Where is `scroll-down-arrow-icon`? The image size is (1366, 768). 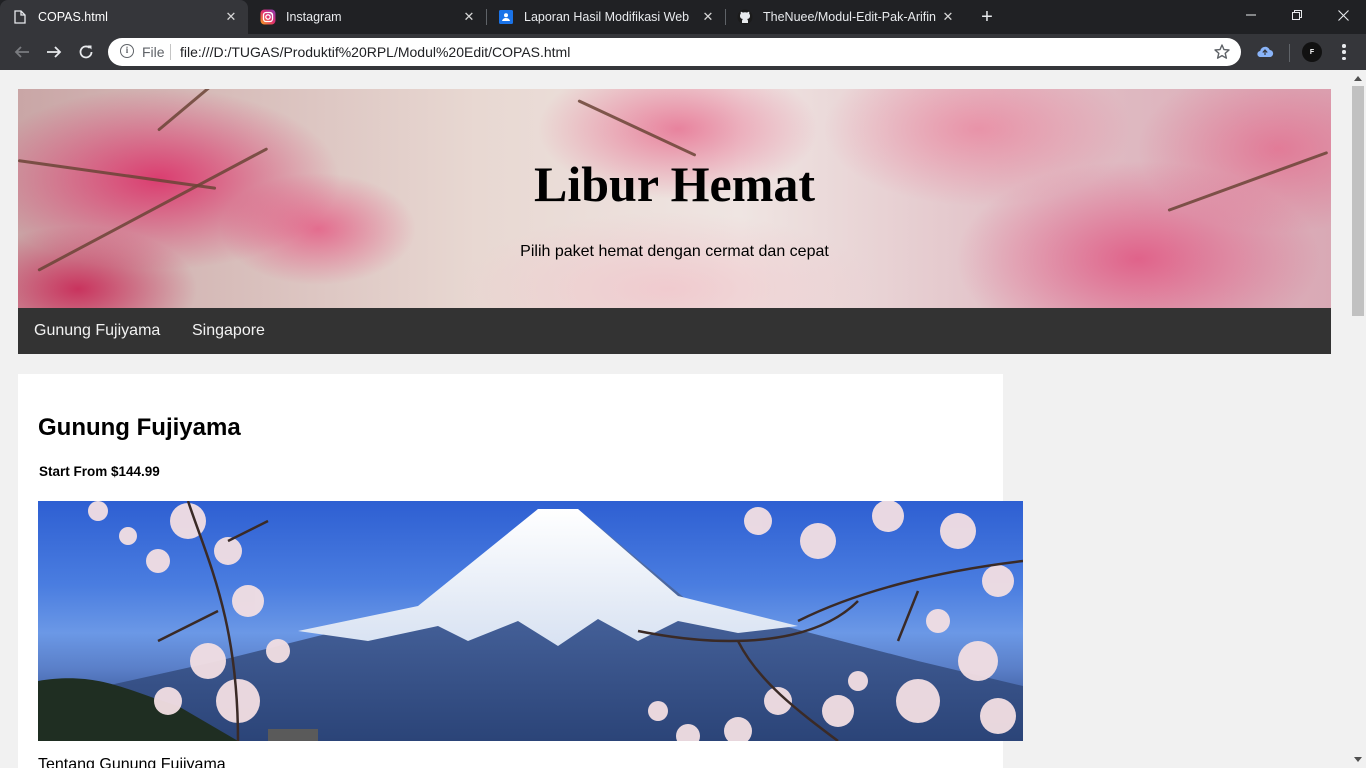 scroll-down-arrow-icon is located at coordinates (1358, 759).